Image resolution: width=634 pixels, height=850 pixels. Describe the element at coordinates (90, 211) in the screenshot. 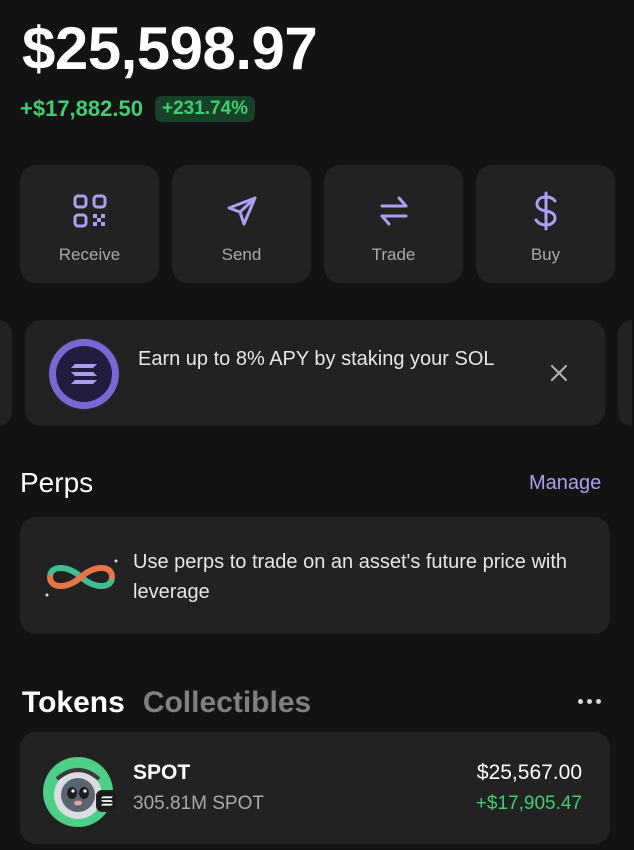

I see `qr-code-icon` at that location.